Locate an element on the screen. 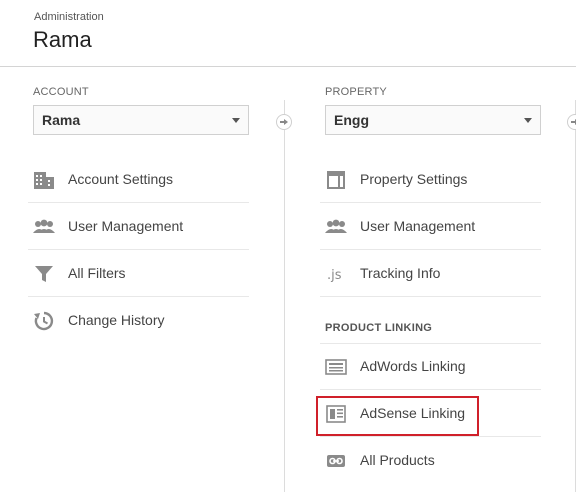 The width and height of the screenshot is (576, 492). property-select: Engg is located at coordinates (433, 120).